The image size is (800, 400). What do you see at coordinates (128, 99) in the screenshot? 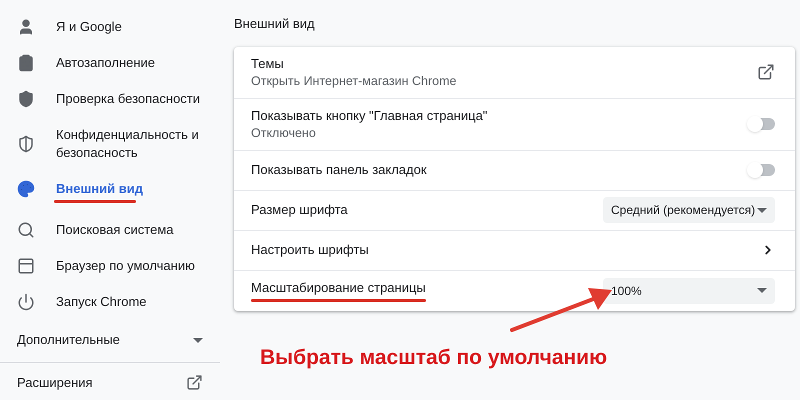
I see `sidebar-label: Проверка безопасности` at bounding box center [128, 99].